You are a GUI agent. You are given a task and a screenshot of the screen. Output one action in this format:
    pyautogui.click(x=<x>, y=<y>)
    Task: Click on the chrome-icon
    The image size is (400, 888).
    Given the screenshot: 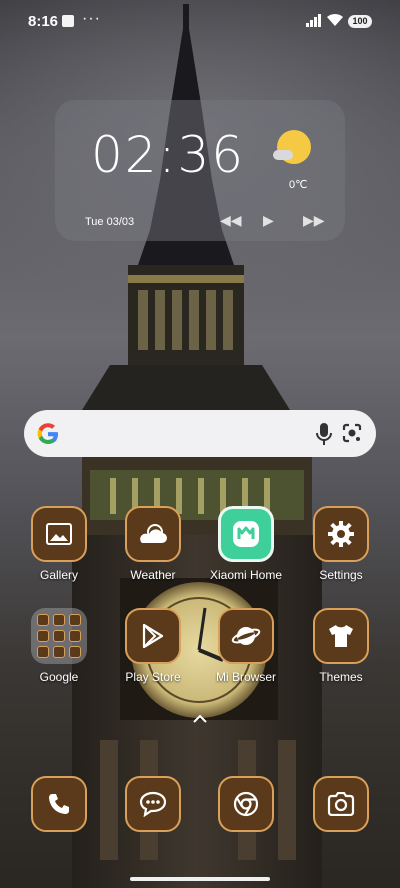 What is the action you would take?
    pyautogui.click(x=246, y=804)
    